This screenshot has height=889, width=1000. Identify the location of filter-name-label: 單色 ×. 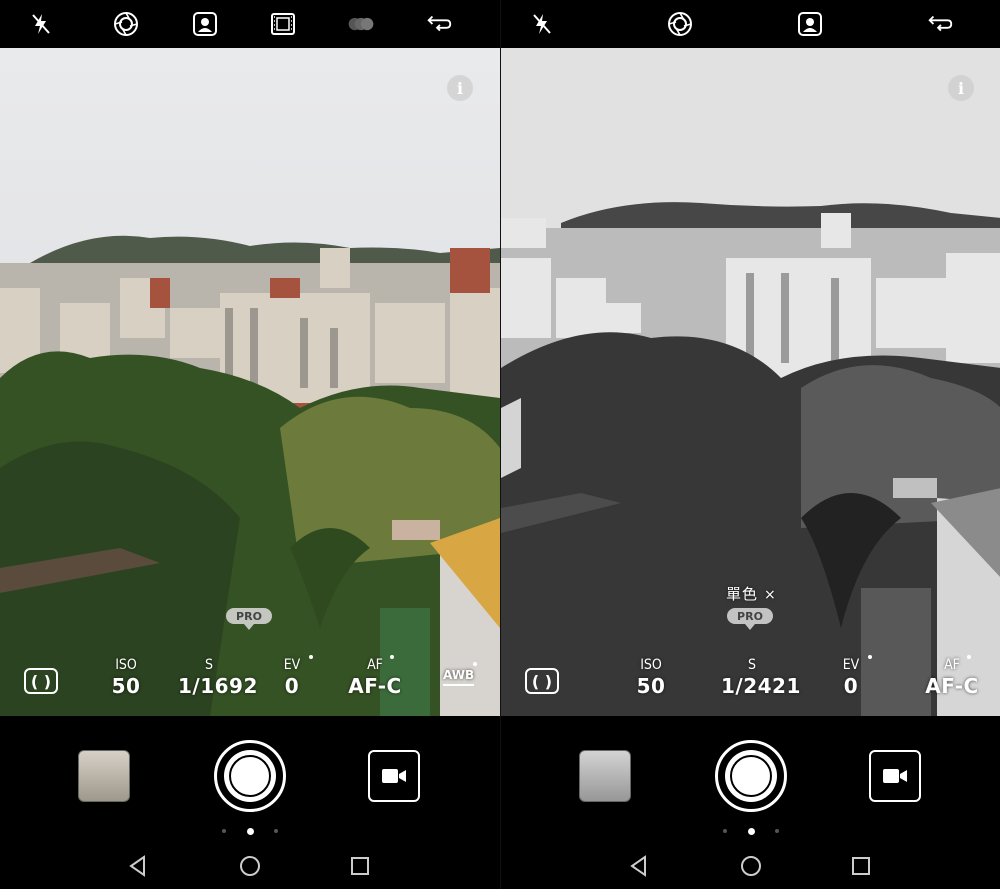
(751, 593).